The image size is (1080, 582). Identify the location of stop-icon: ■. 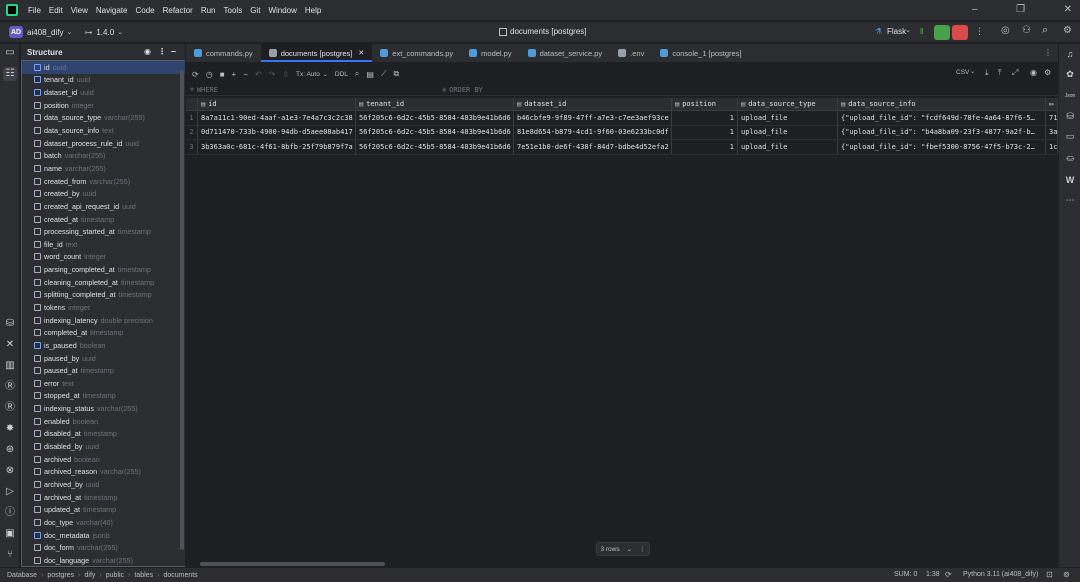
(222, 74).